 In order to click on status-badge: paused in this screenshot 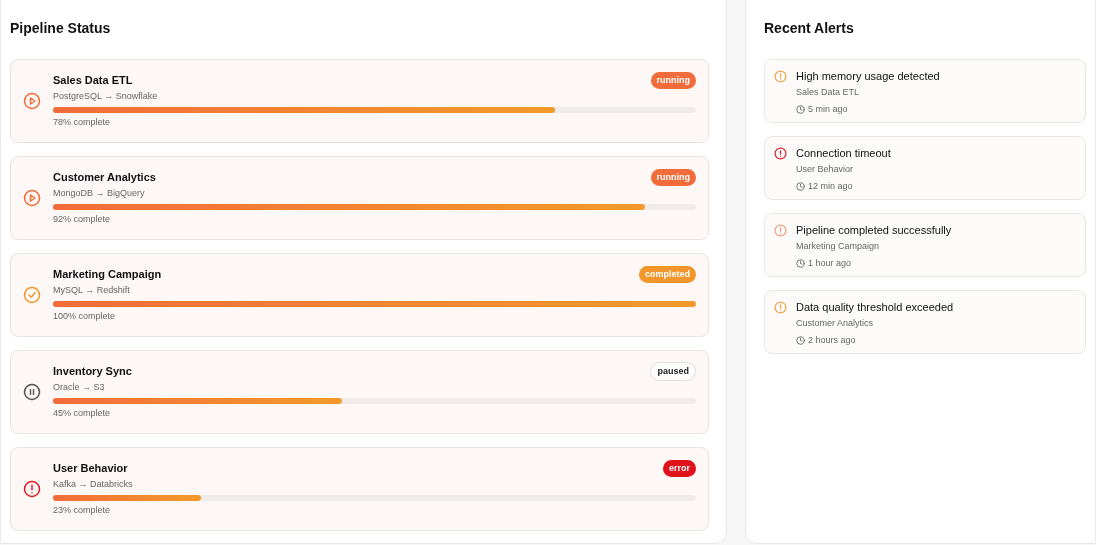, I will do `click(673, 371)`.